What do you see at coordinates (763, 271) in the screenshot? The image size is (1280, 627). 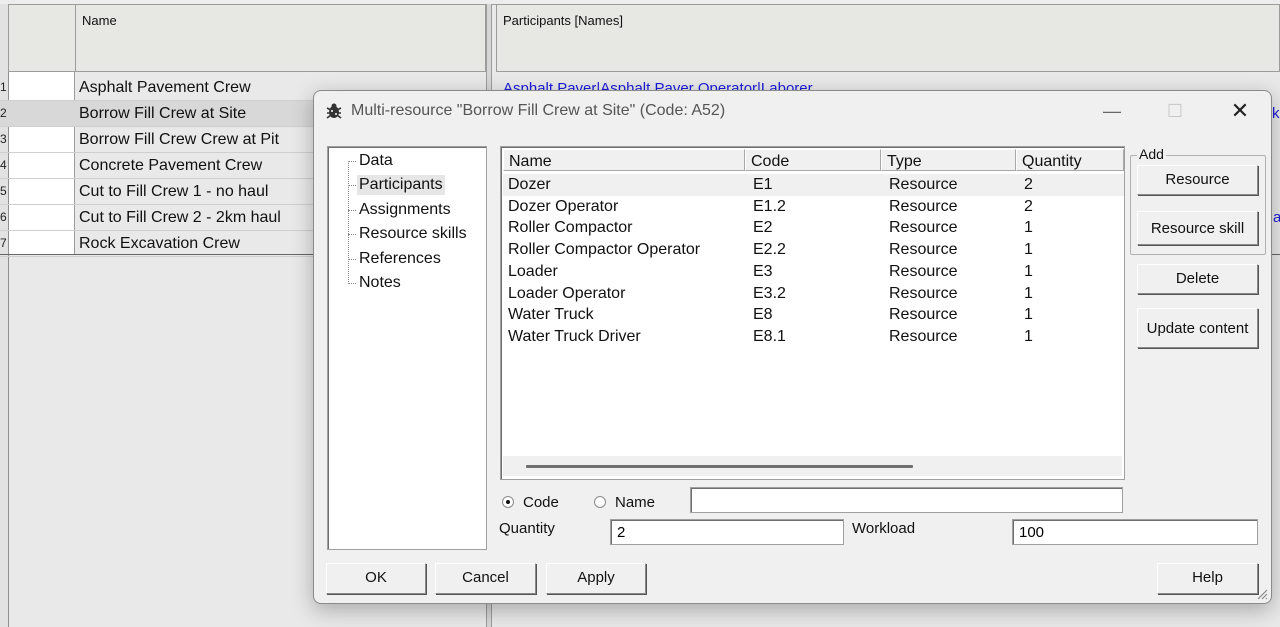 I see `participant-code: E3` at bounding box center [763, 271].